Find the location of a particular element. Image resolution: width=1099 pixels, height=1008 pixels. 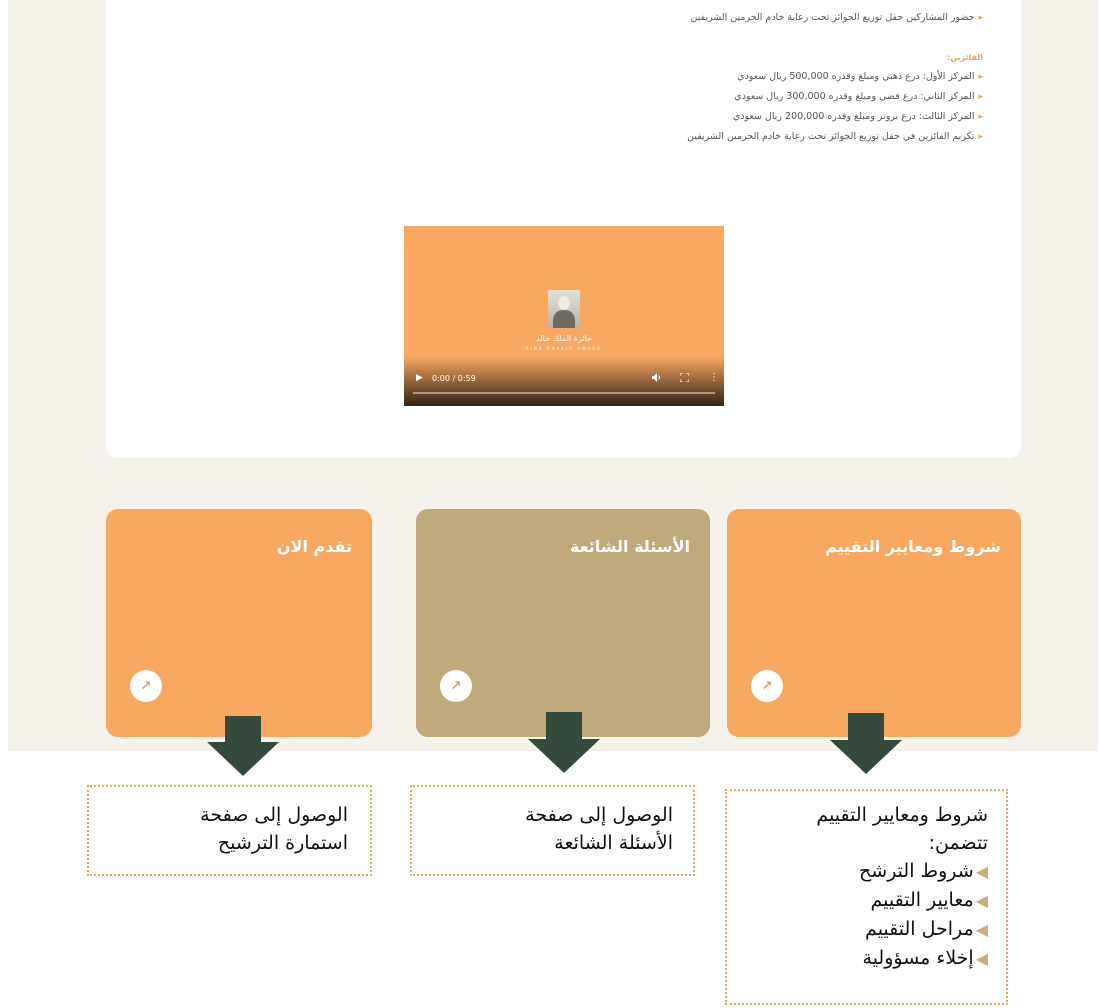

callout-item: ◀مراحل التقييم is located at coordinates (926, 929).